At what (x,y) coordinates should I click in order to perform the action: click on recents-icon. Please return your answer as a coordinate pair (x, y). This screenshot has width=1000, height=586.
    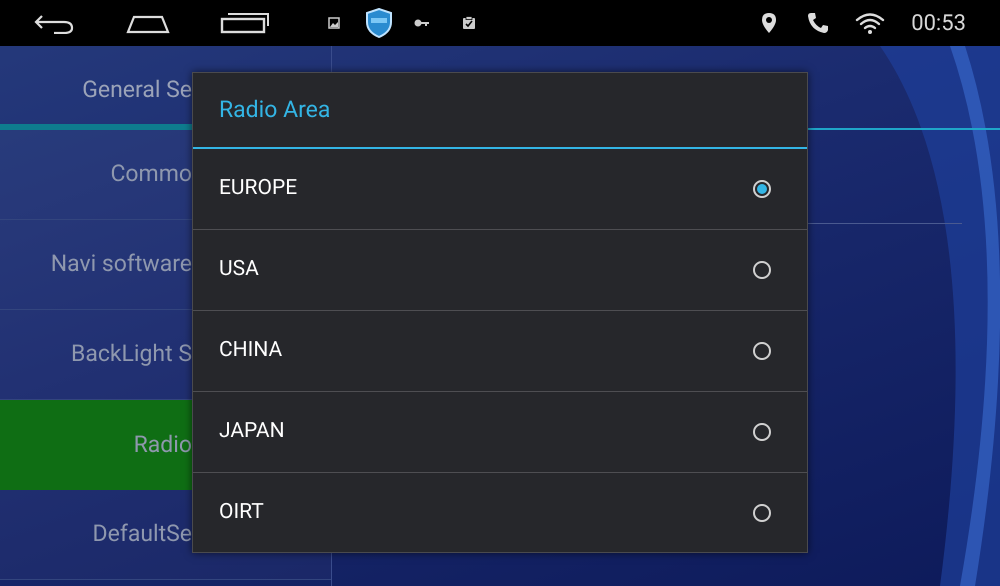
    Looking at the image, I should click on (245, 23).